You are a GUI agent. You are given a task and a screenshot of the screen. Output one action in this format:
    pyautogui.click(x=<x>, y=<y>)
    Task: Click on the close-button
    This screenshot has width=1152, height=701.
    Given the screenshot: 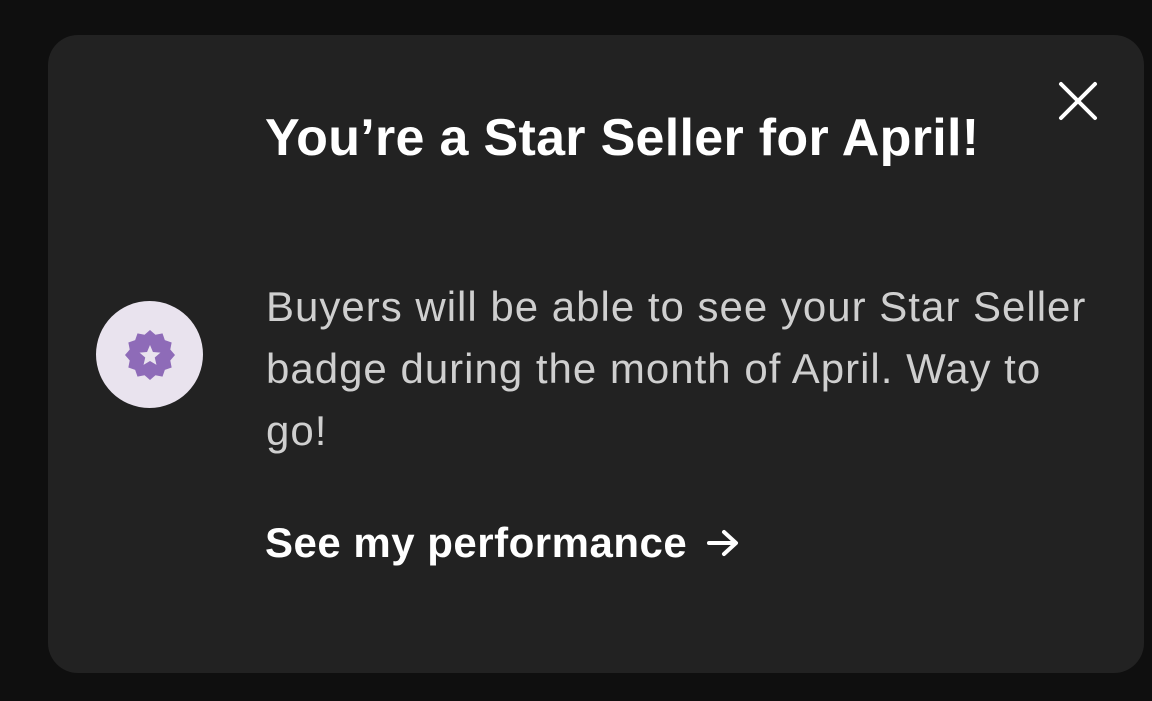 What is the action you would take?
    pyautogui.click(x=1078, y=101)
    